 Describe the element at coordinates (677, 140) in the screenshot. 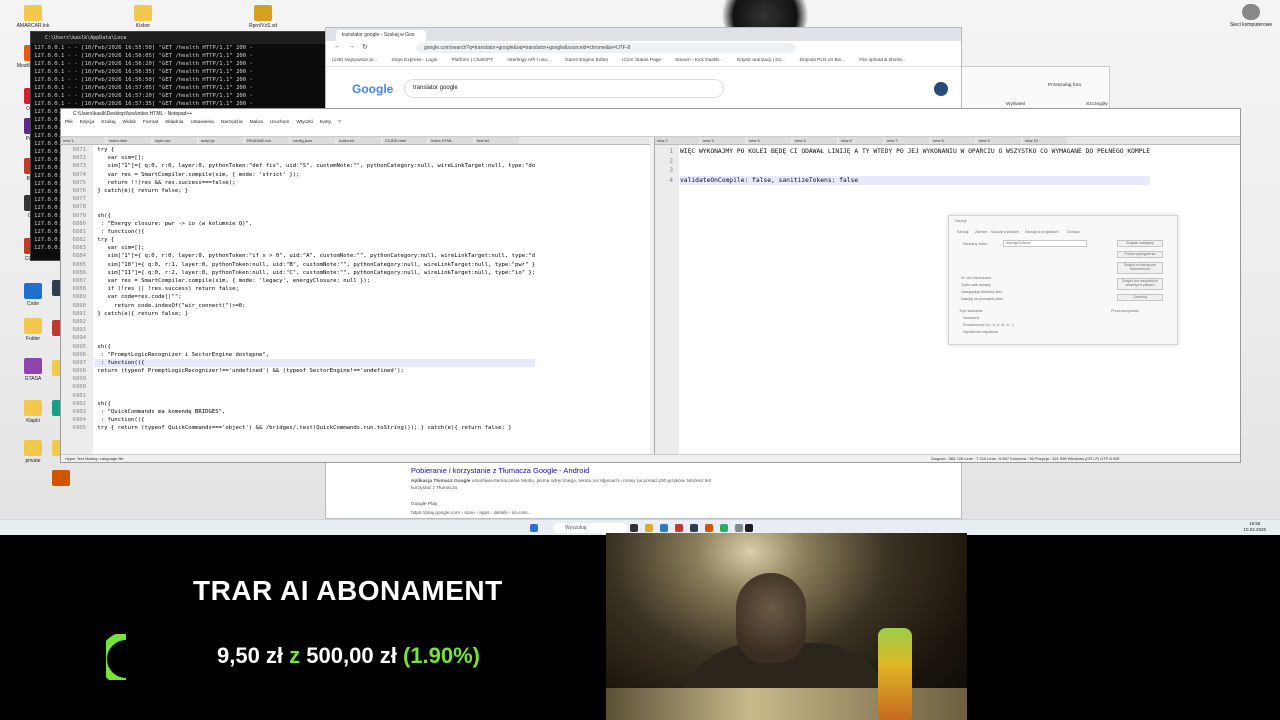

I see `editor-tab: new 2` at that location.